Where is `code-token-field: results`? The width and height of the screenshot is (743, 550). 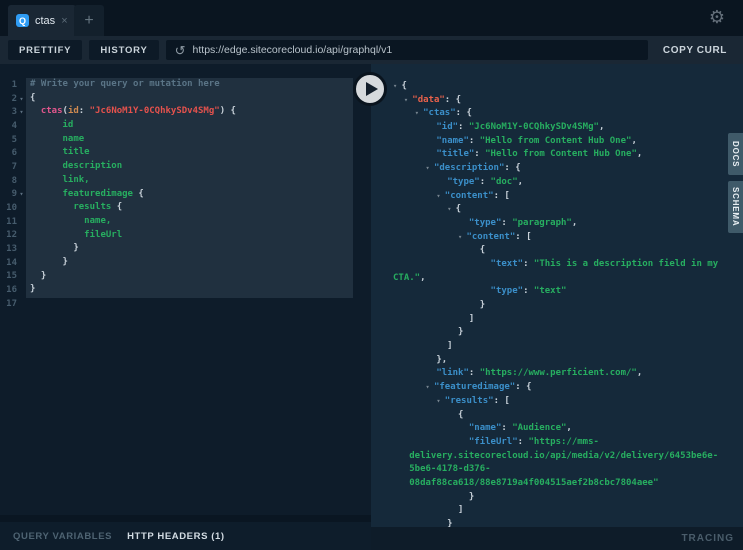 code-token-field: results is located at coordinates (71, 207).